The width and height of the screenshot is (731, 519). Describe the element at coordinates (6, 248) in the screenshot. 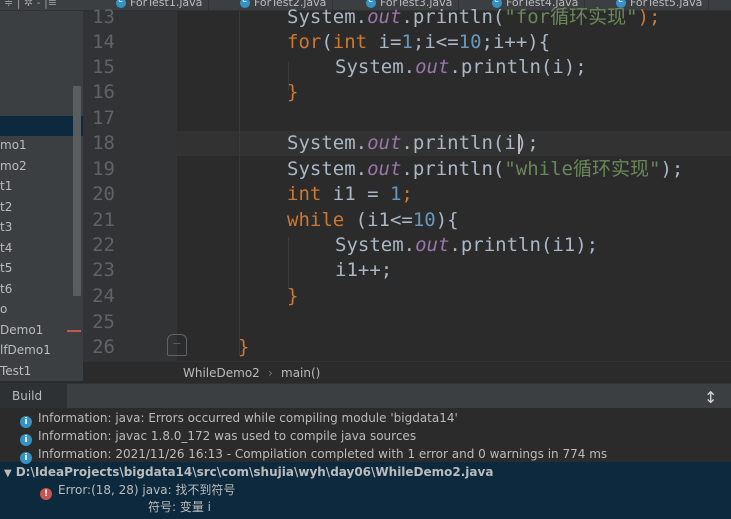

I see `tree-item: t4` at that location.